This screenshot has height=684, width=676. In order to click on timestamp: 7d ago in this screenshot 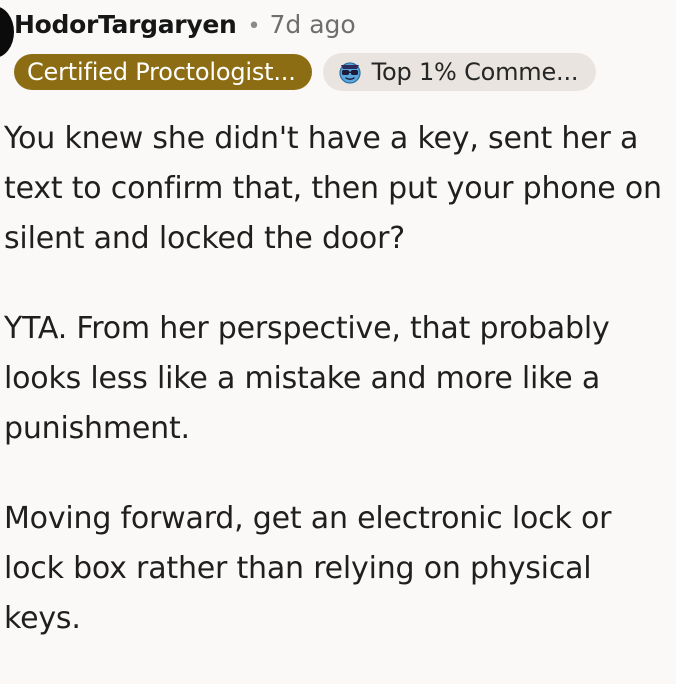, I will do `click(312, 24)`.